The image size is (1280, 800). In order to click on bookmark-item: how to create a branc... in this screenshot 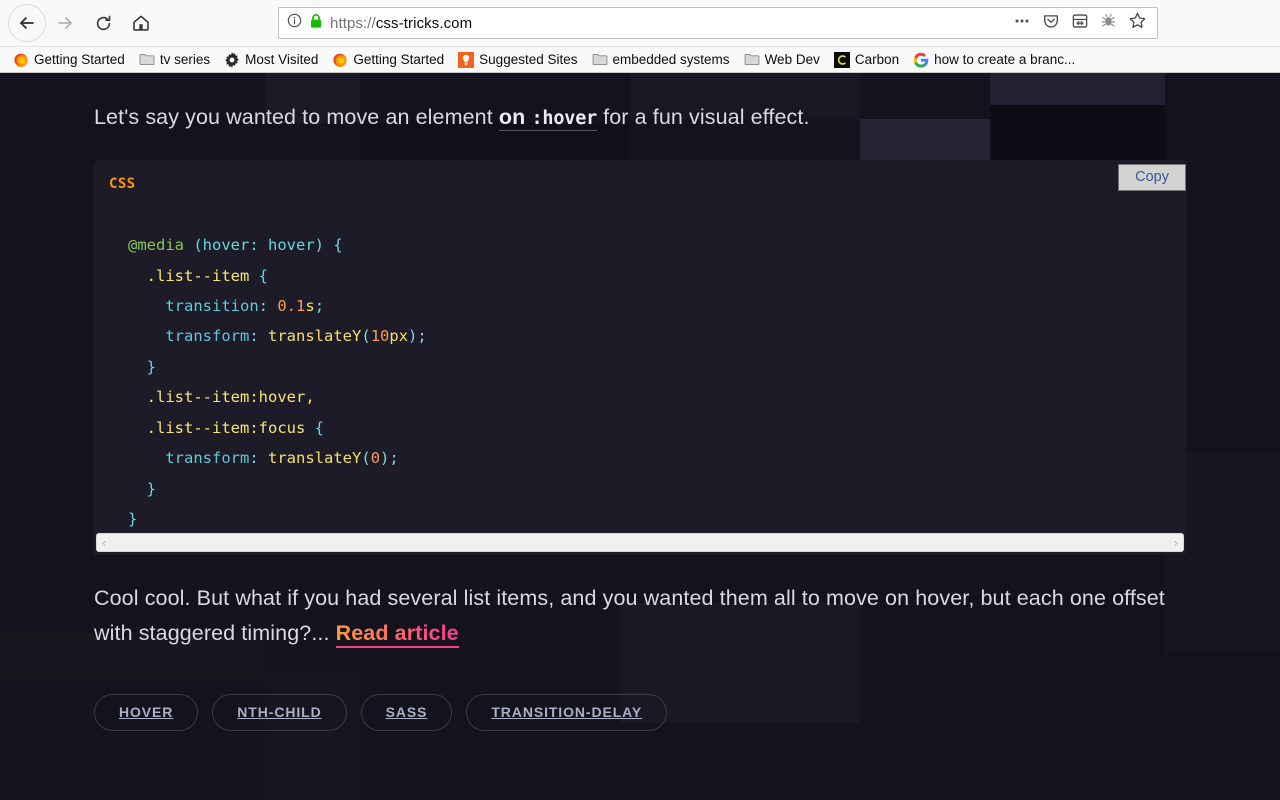, I will do `click(994, 60)`.